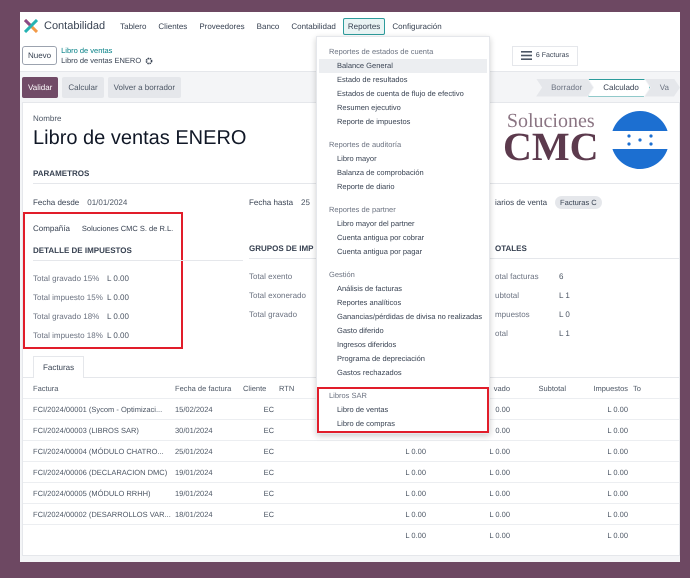 The image size is (690, 578). Describe the element at coordinates (83, 87) in the screenshot. I see `action-button: Calcular` at that location.